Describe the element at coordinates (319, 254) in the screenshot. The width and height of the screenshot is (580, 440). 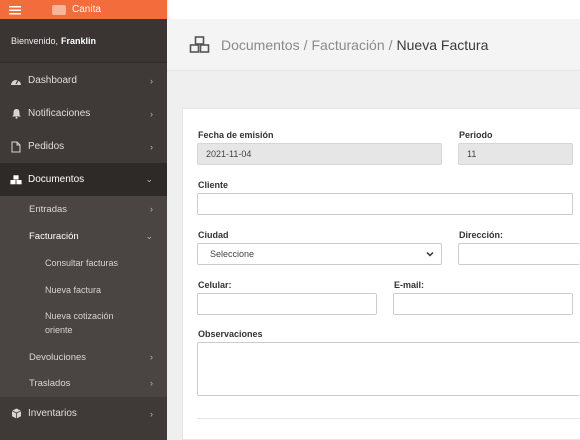
I see `ciudad-select: Seleccione` at that location.